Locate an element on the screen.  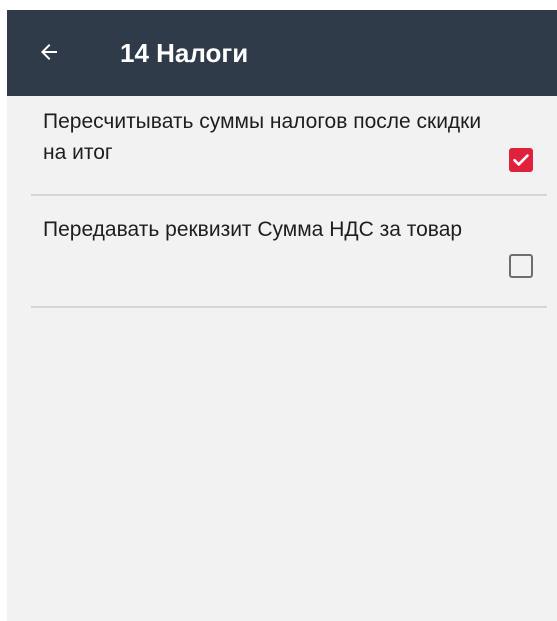
check-icon is located at coordinates (521, 160).